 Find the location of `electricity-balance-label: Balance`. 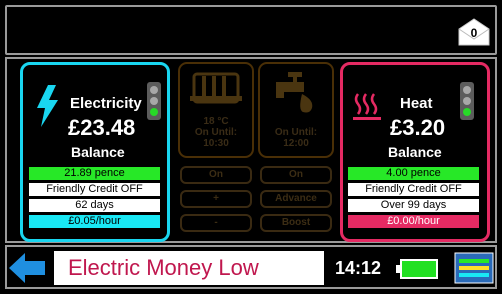

electricity-balance-label: Balance is located at coordinates (98, 152).